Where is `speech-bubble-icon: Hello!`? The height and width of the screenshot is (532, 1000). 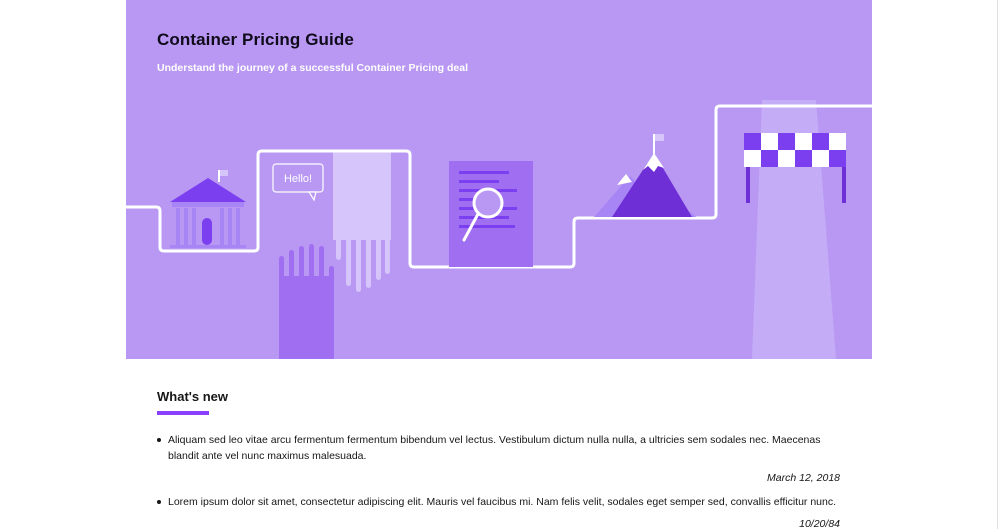 speech-bubble-icon: Hello! is located at coordinates (298, 182).